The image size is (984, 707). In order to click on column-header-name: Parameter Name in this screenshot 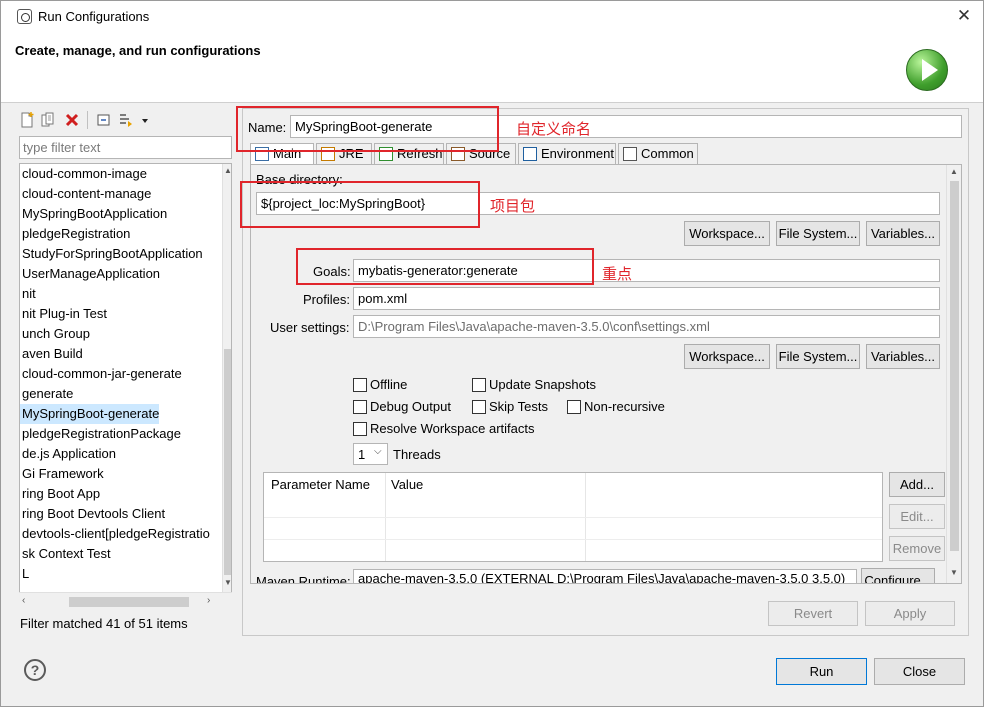, I will do `click(320, 484)`.